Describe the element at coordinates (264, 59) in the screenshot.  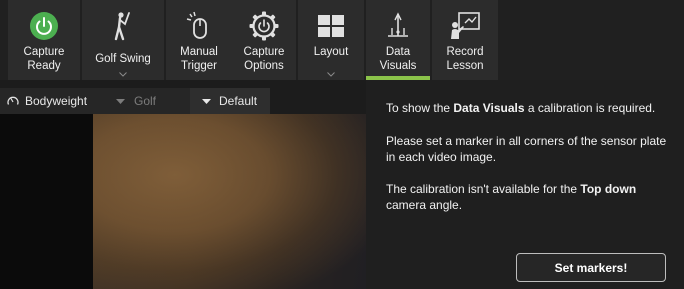
I see `capture-options-label: Capture Options` at that location.